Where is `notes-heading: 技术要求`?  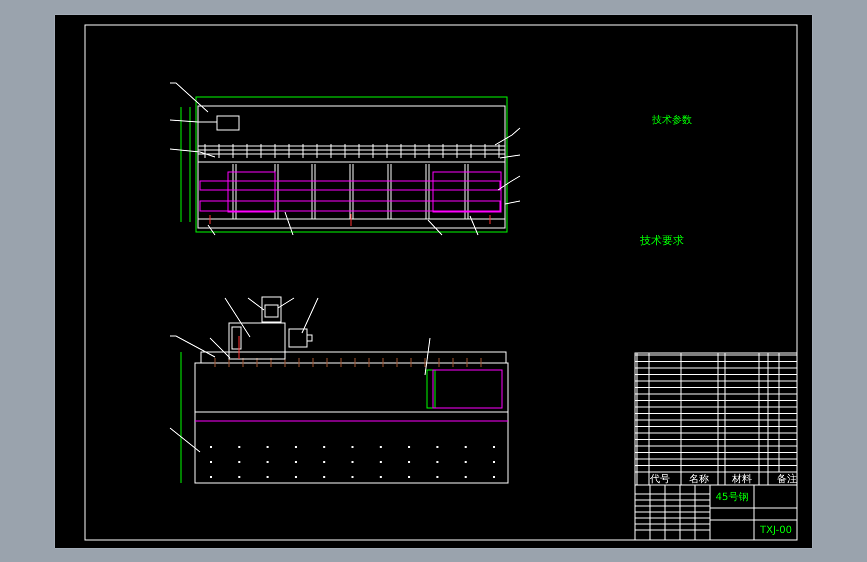 notes-heading: 技术要求 is located at coordinates (662, 240).